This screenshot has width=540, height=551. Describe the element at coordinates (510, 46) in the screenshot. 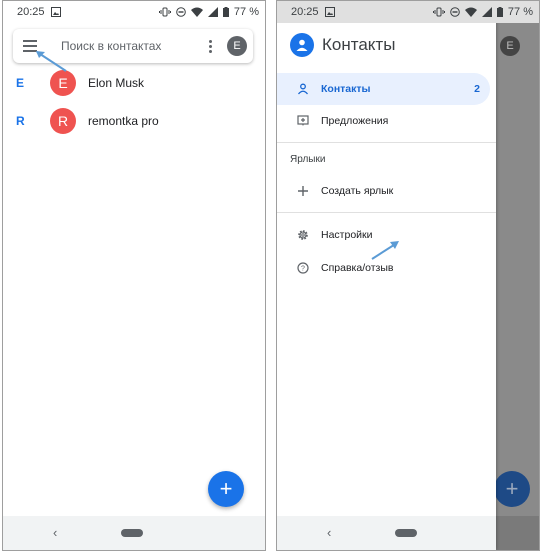

I see `account-avatar-dimmed: E` at that location.